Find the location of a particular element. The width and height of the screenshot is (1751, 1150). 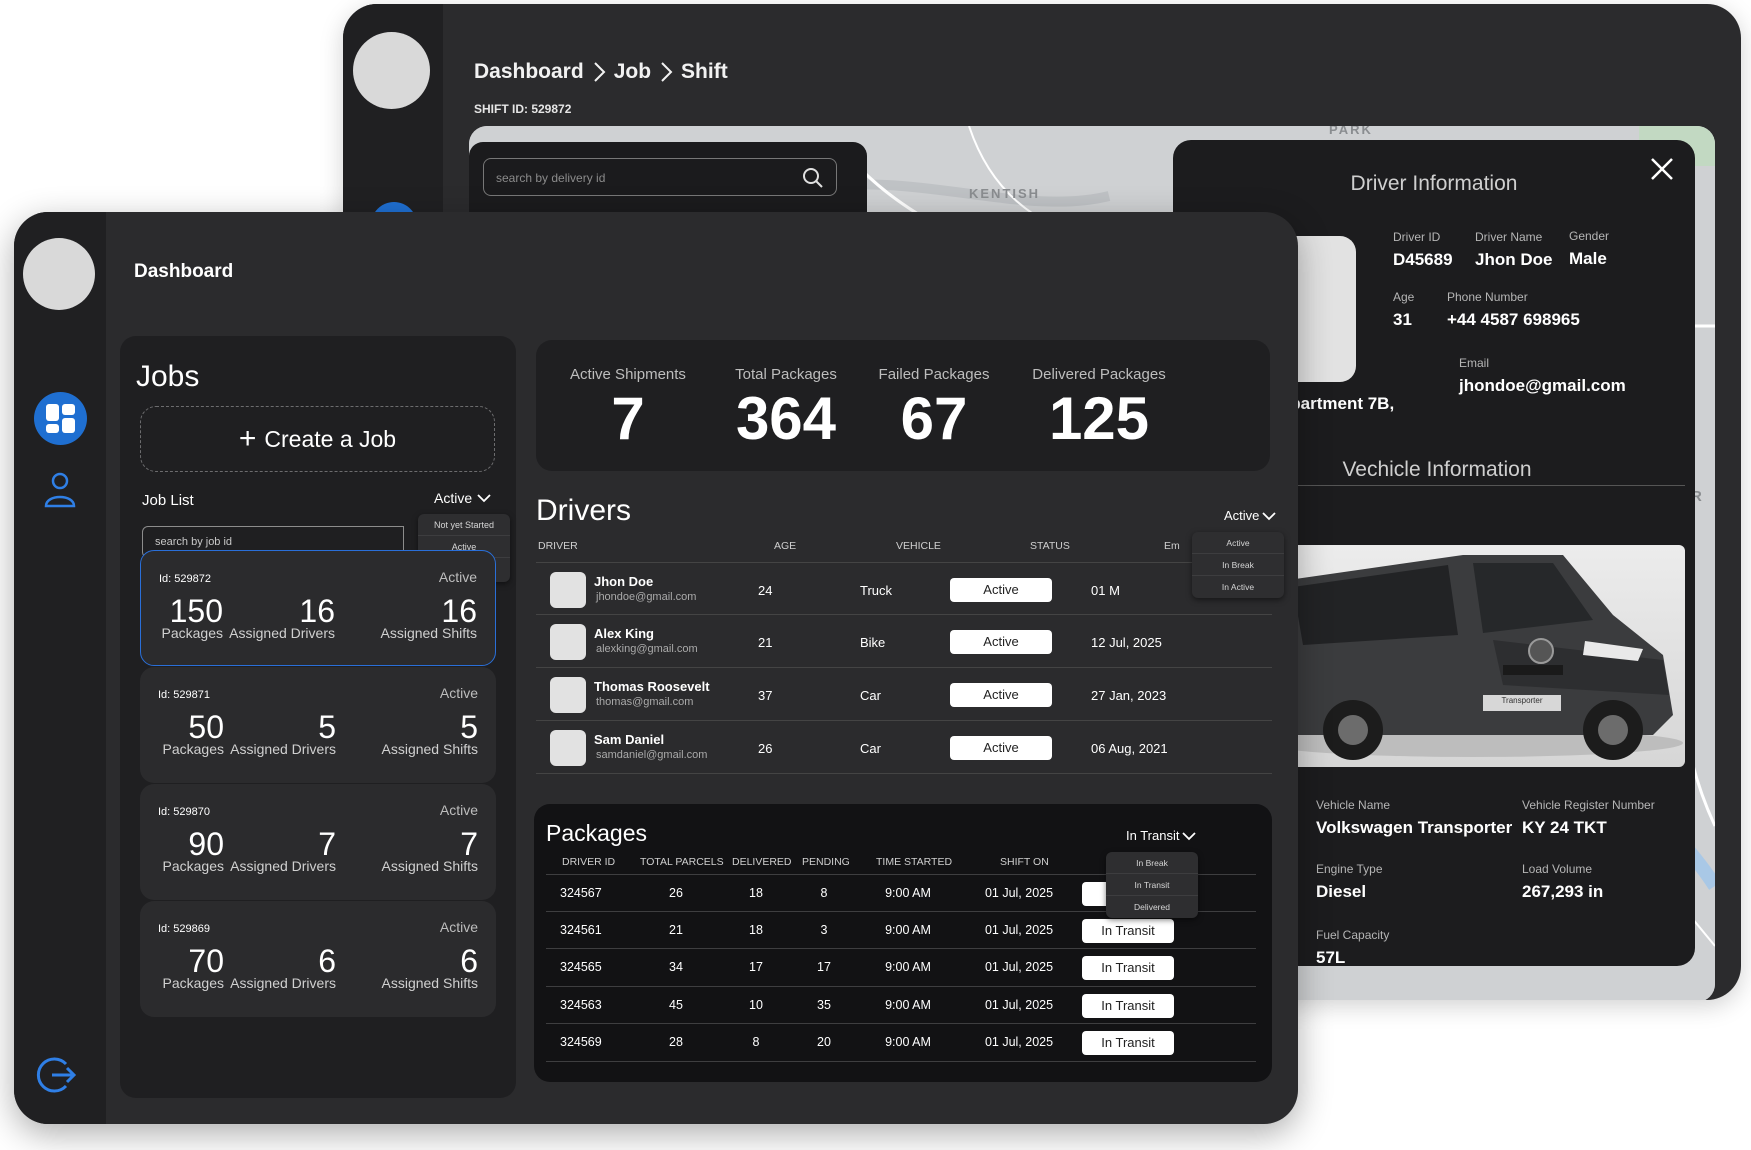

create-job-button: + Create a Job is located at coordinates (317, 439).